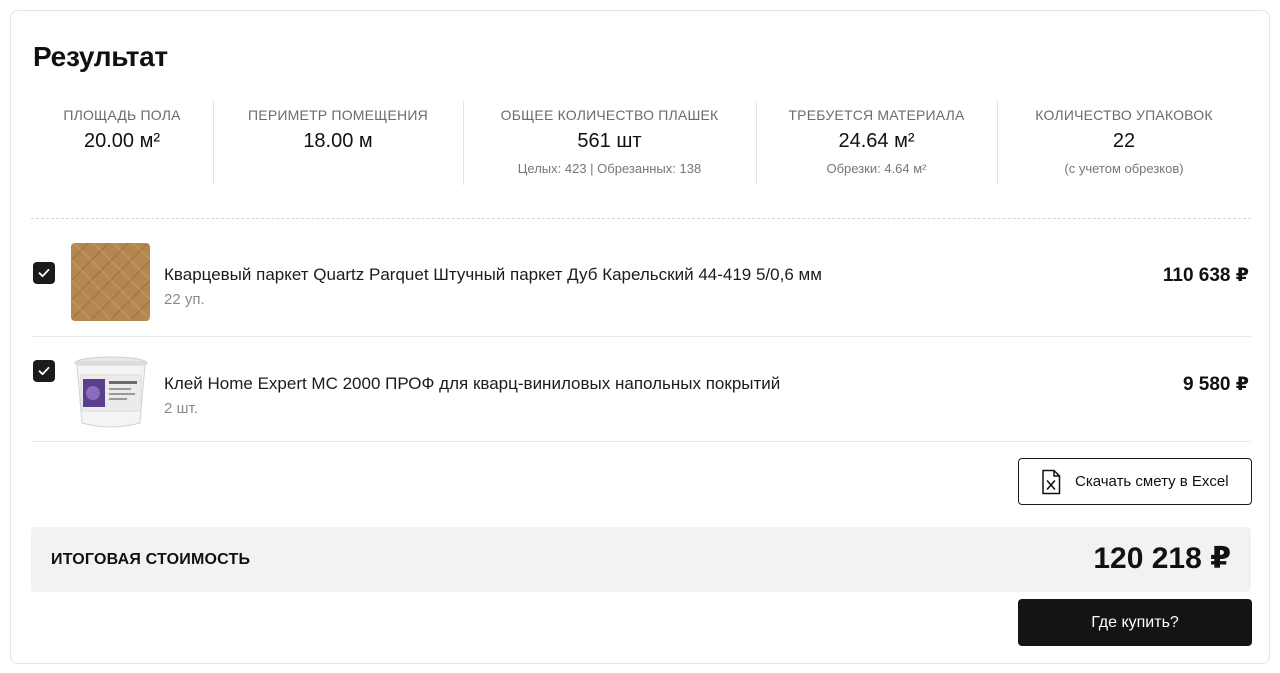 The width and height of the screenshot is (1280, 673). Describe the element at coordinates (641, 559) in the screenshot. I see `total-panel: Итоговая стоимость 120 218 ₽` at that location.